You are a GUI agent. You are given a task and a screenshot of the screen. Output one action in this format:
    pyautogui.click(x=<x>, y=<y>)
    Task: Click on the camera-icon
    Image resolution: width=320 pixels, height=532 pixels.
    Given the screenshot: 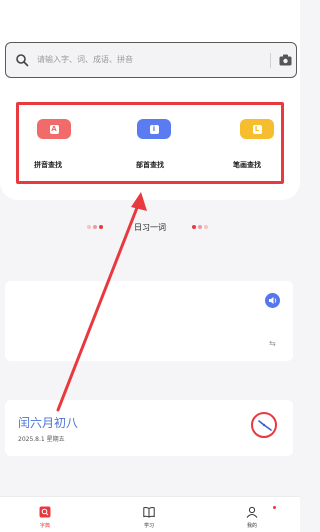 What is the action you would take?
    pyautogui.click(x=285, y=60)
    